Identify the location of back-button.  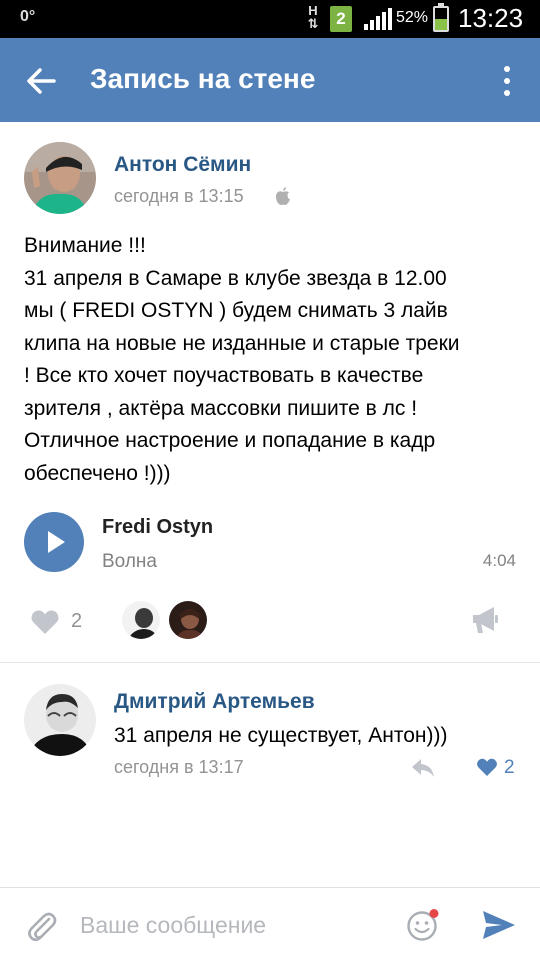
(41, 81).